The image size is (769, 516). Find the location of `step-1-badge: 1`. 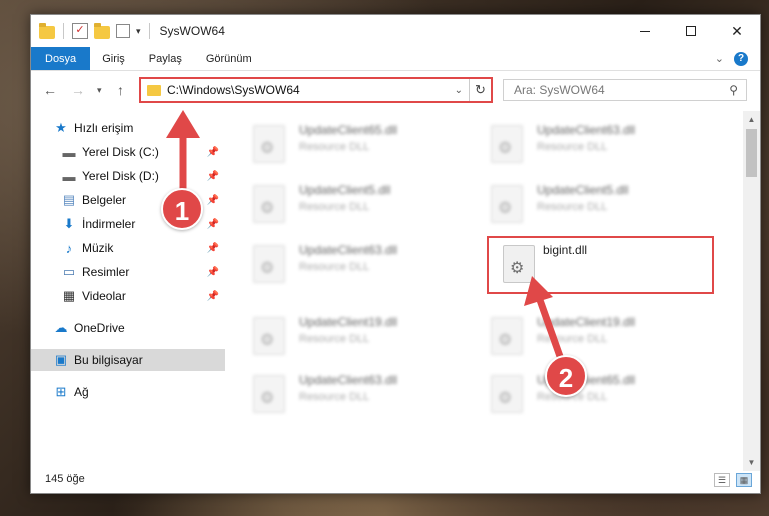

step-1-badge: 1 is located at coordinates (182, 209).